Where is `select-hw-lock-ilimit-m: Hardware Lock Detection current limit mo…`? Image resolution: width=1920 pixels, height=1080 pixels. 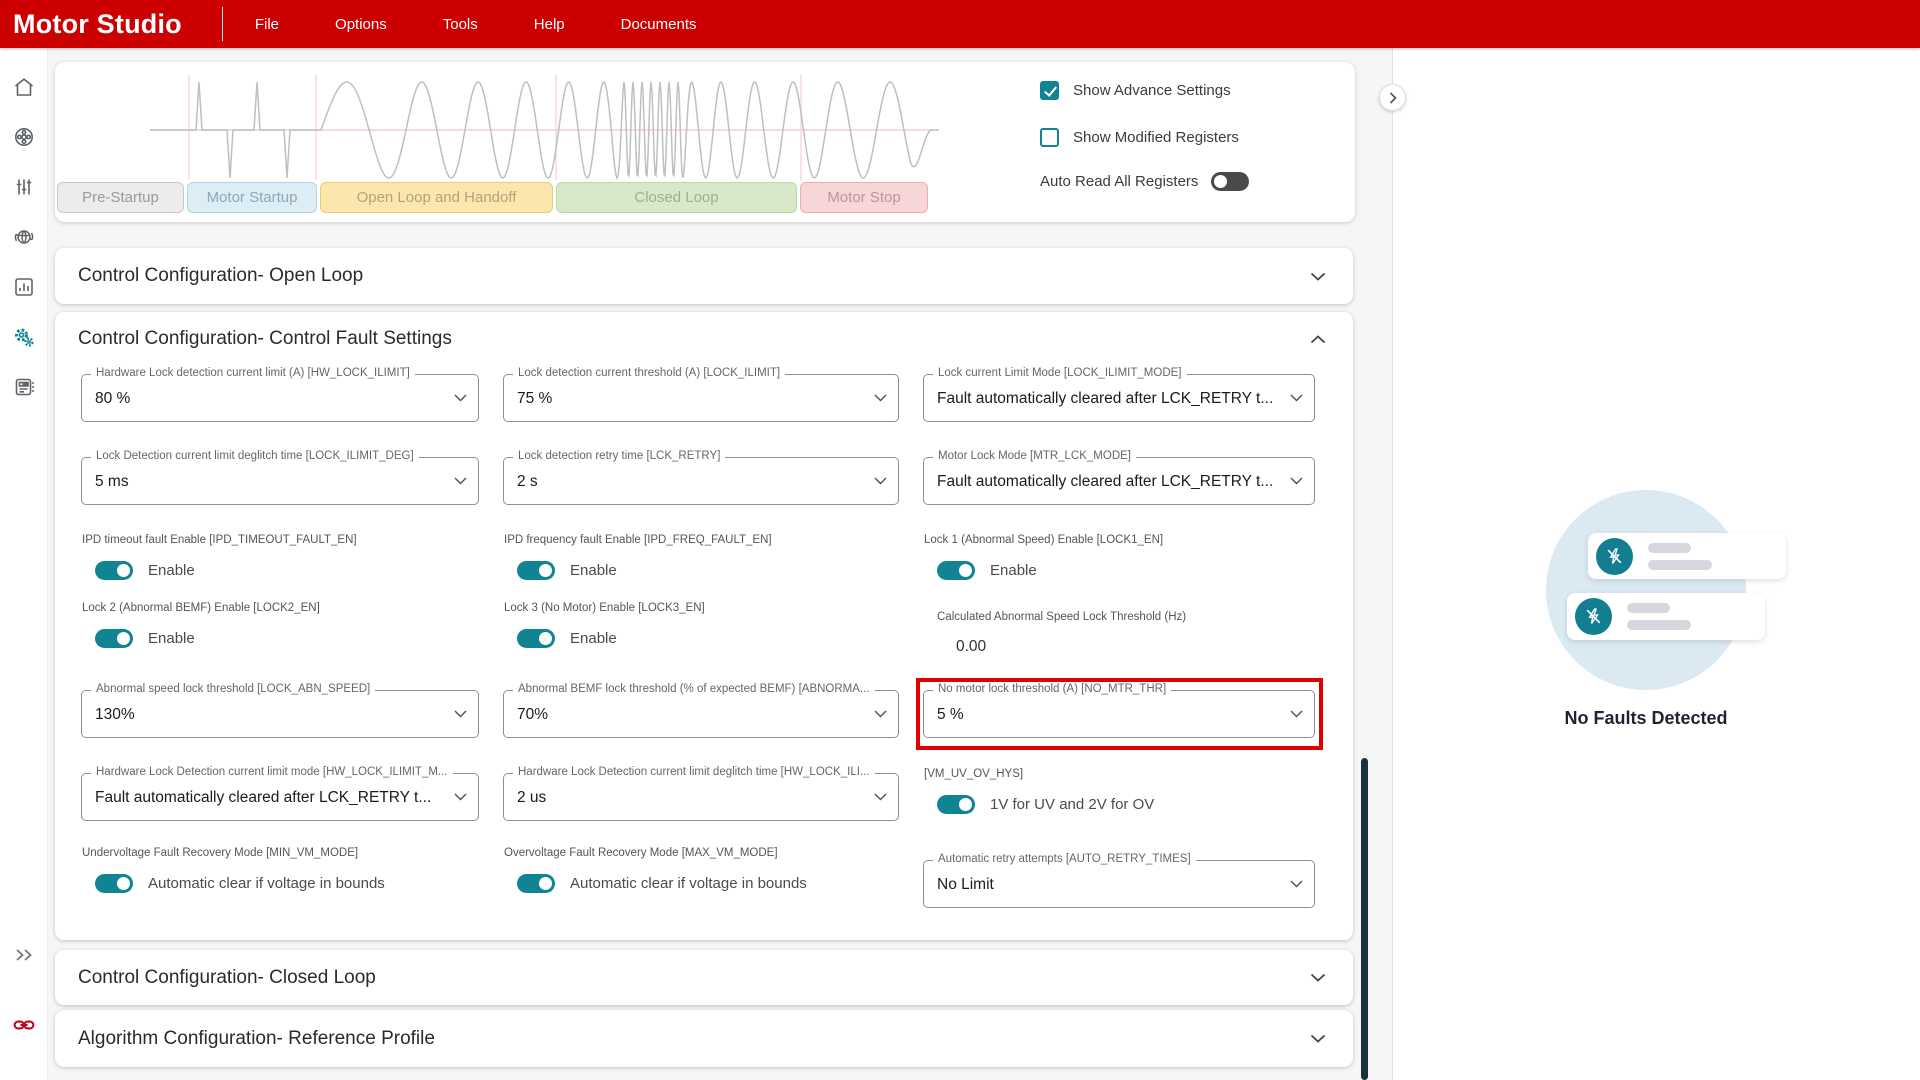 select-hw-lock-ilimit-m: Hardware Lock Detection current limit mo… is located at coordinates (280, 793).